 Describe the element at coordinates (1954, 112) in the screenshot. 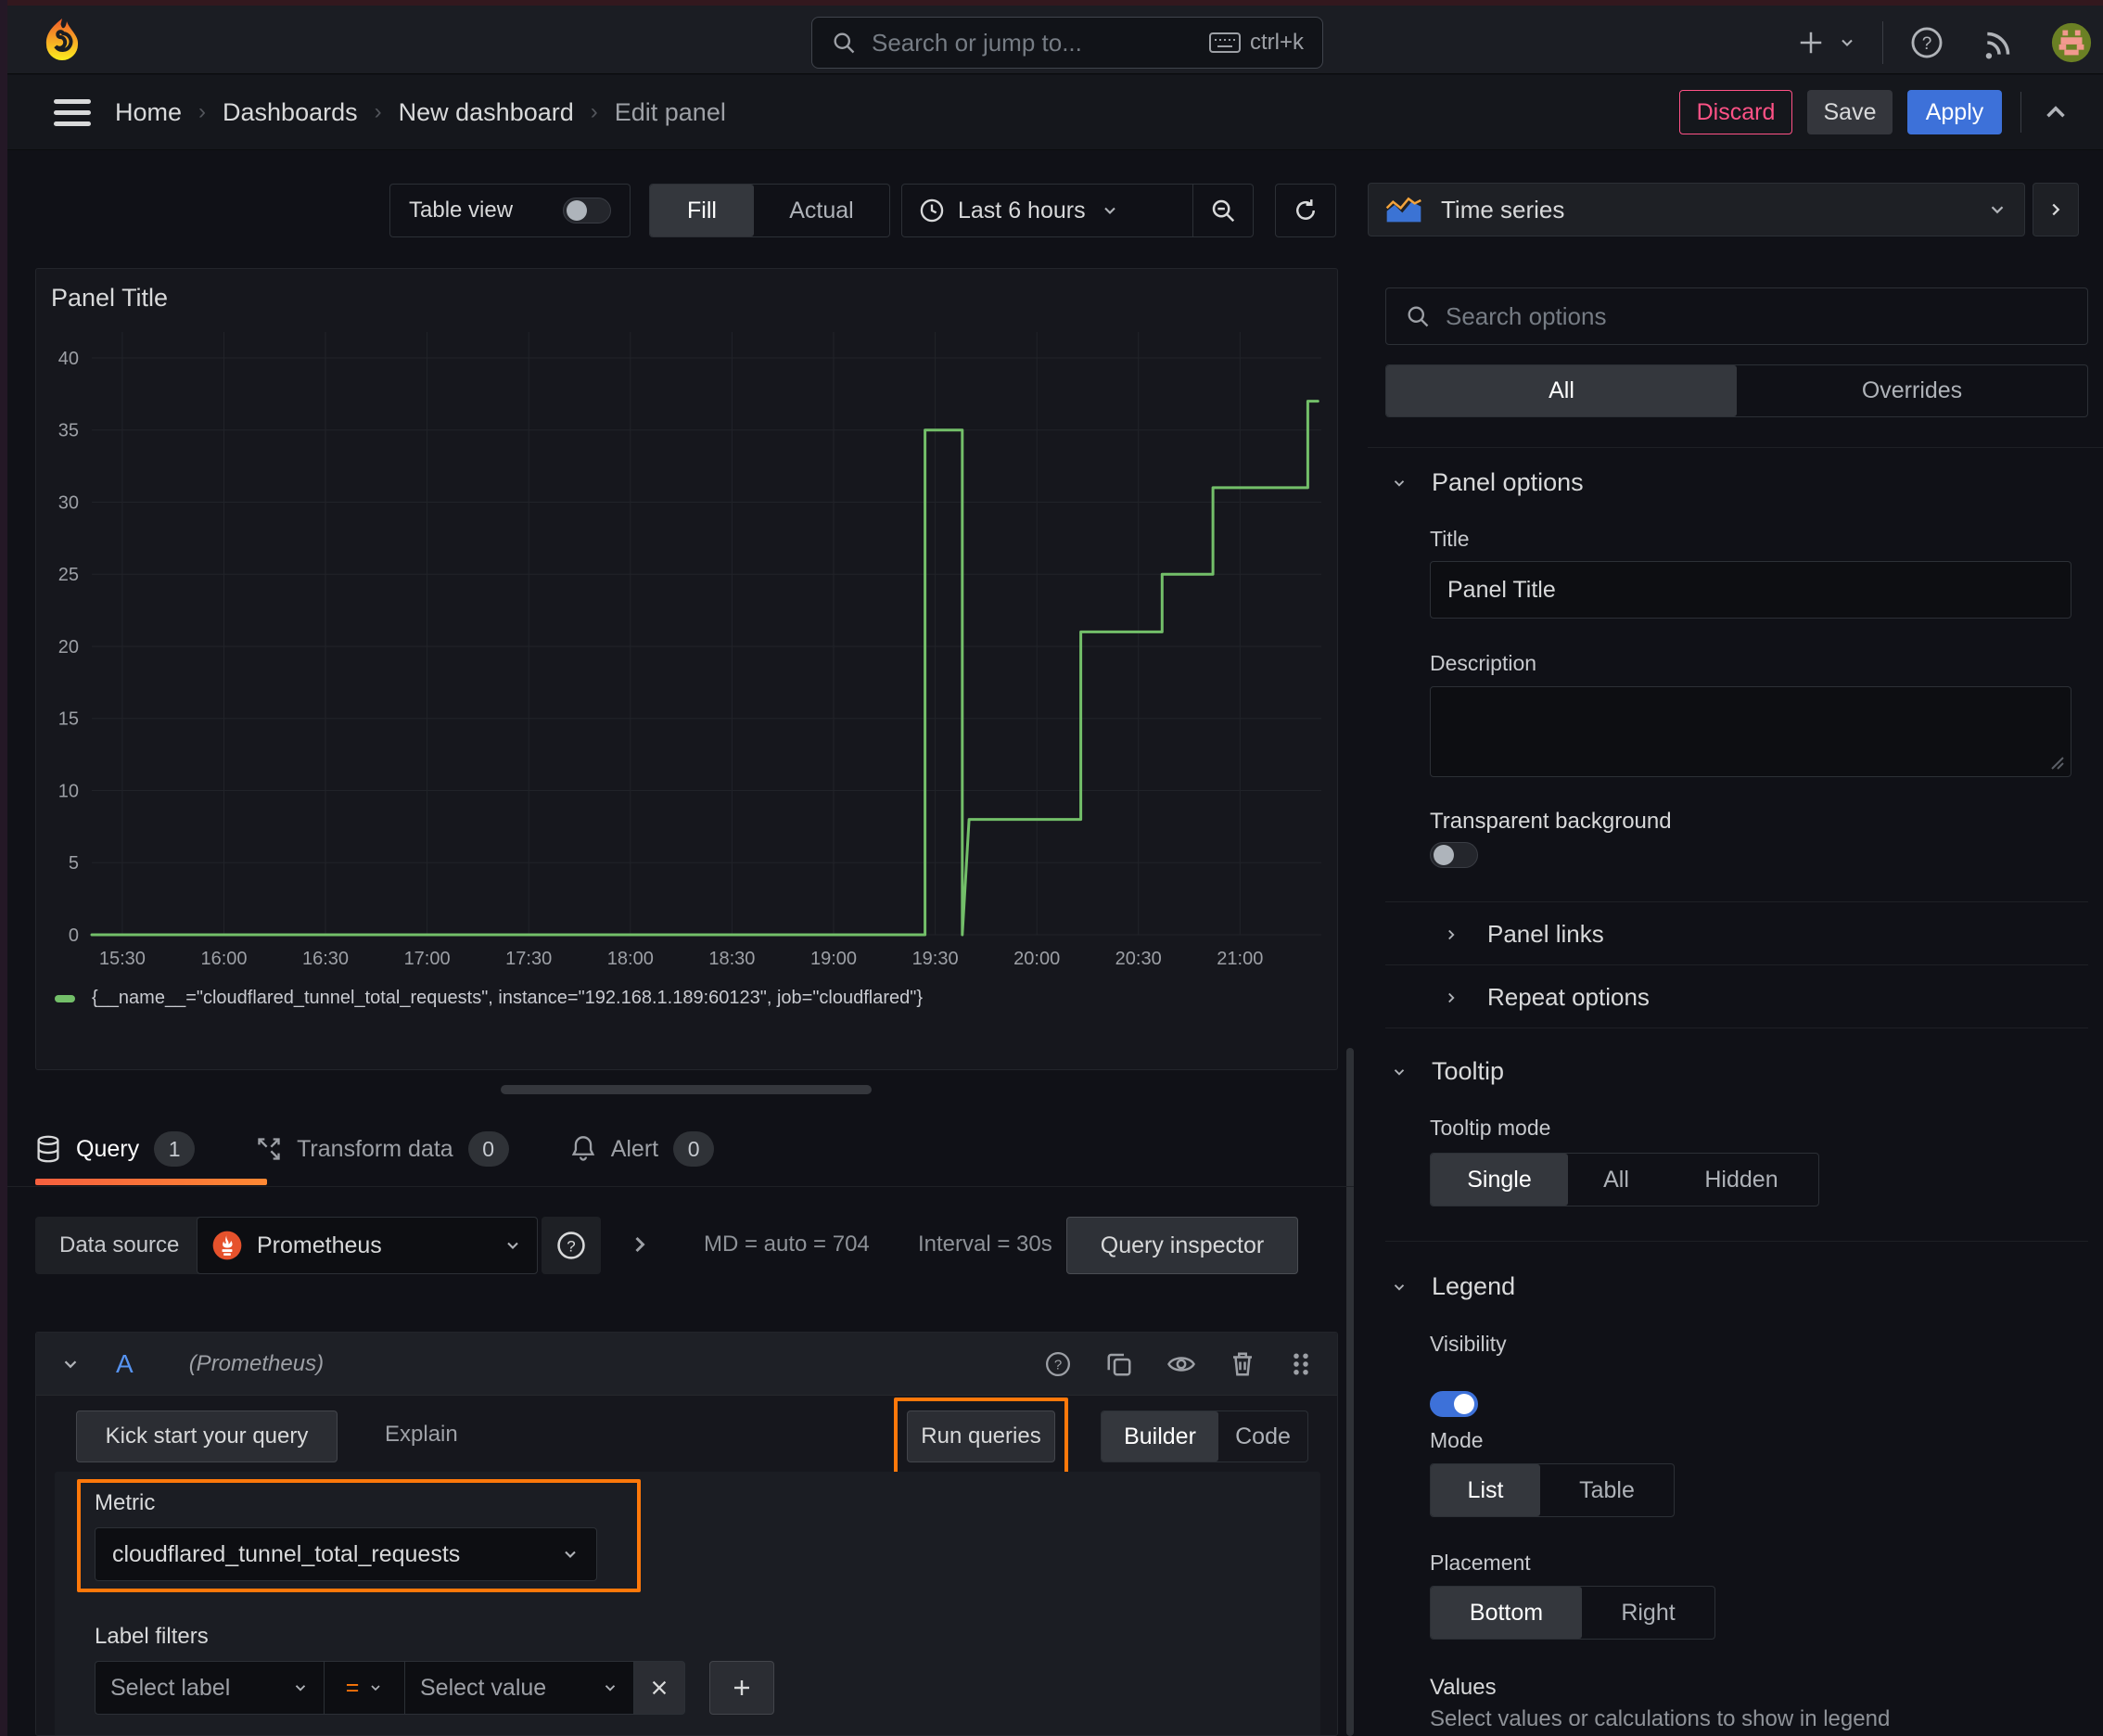

I see `apply-button: Apply` at that location.